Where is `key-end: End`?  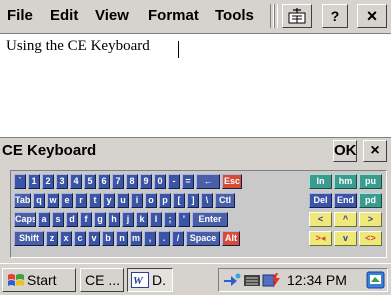 key-end: End is located at coordinates (345, 200).